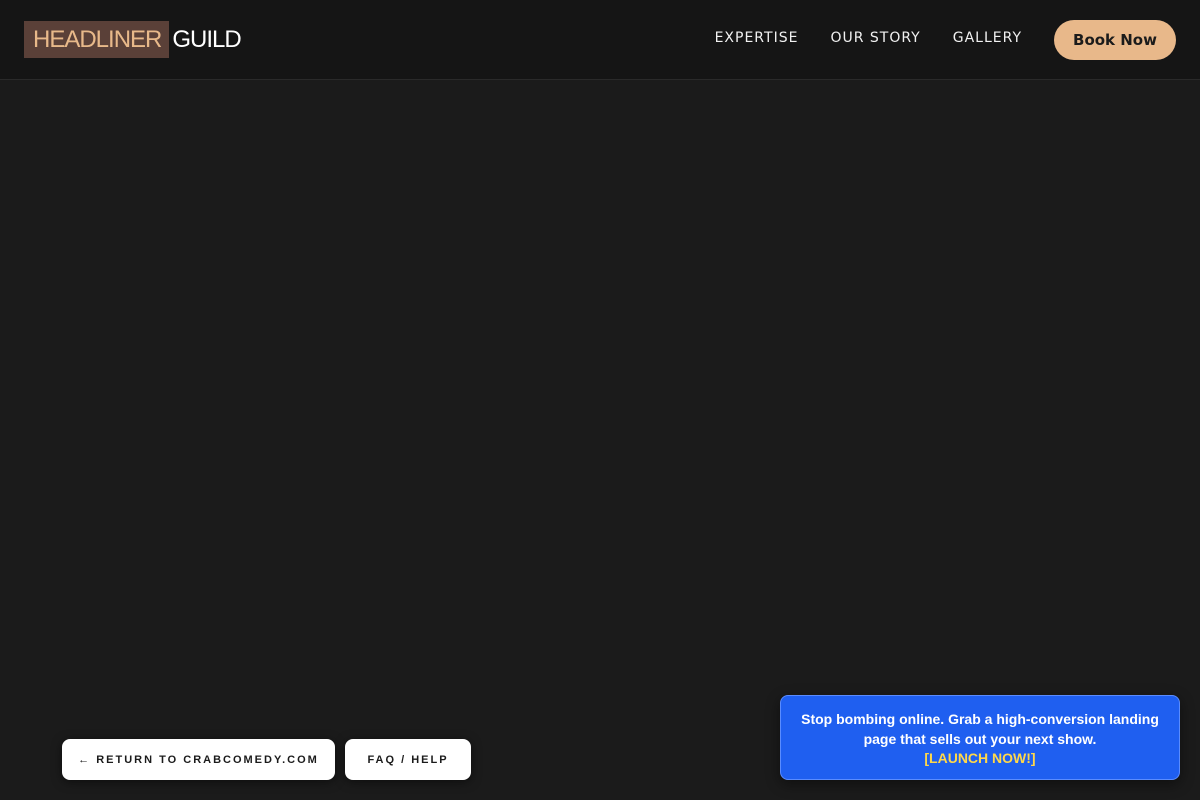 This screenshot has height=800, width=1200. I want to click on launch-now-link: [LAUNCH NOW!], so click(980, 758).